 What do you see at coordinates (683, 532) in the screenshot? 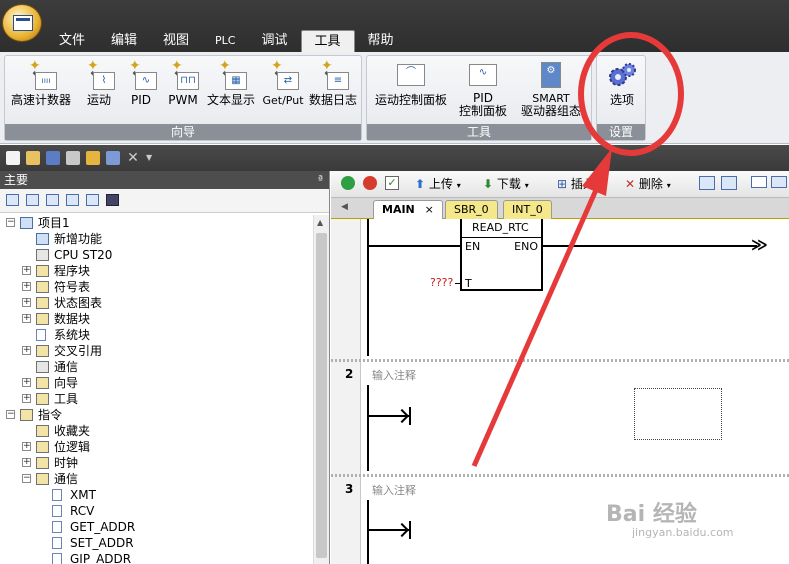
I see `baidu-watermark-url: jingyan.baidu.com` at bounding box center [683, 532].